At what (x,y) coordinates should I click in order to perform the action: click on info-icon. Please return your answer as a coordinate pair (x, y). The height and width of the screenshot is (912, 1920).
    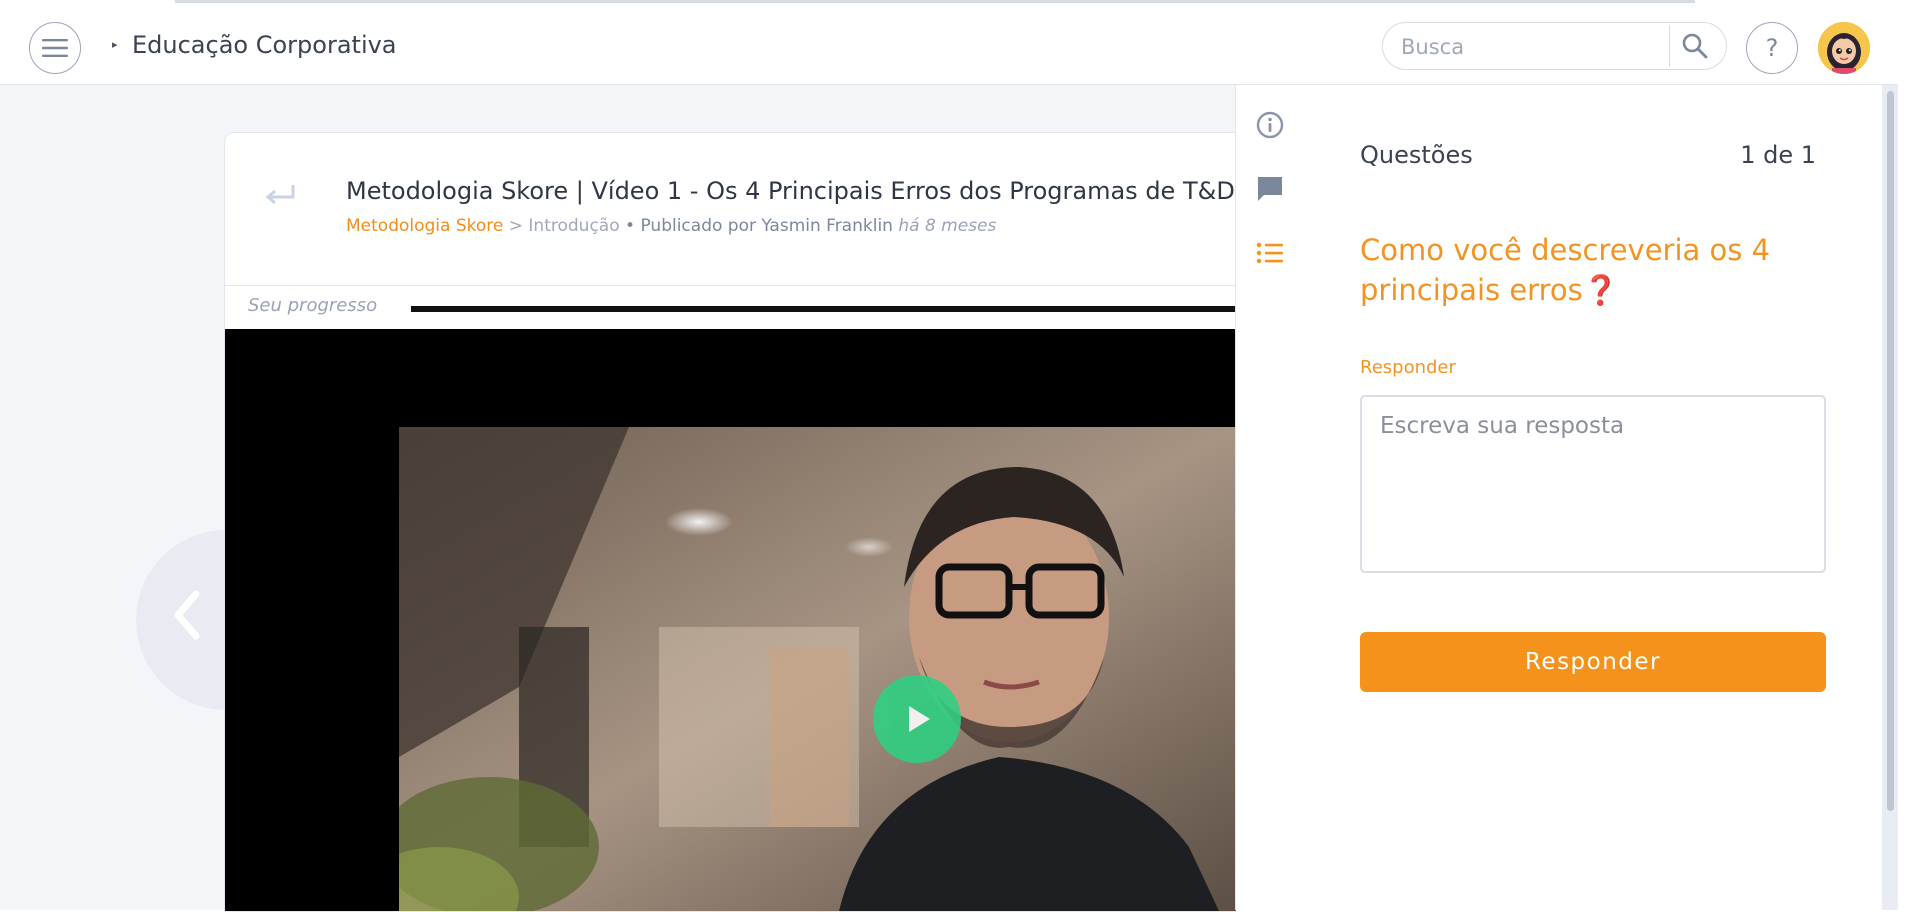
    Looking at the image, I should click on (1270, 125).